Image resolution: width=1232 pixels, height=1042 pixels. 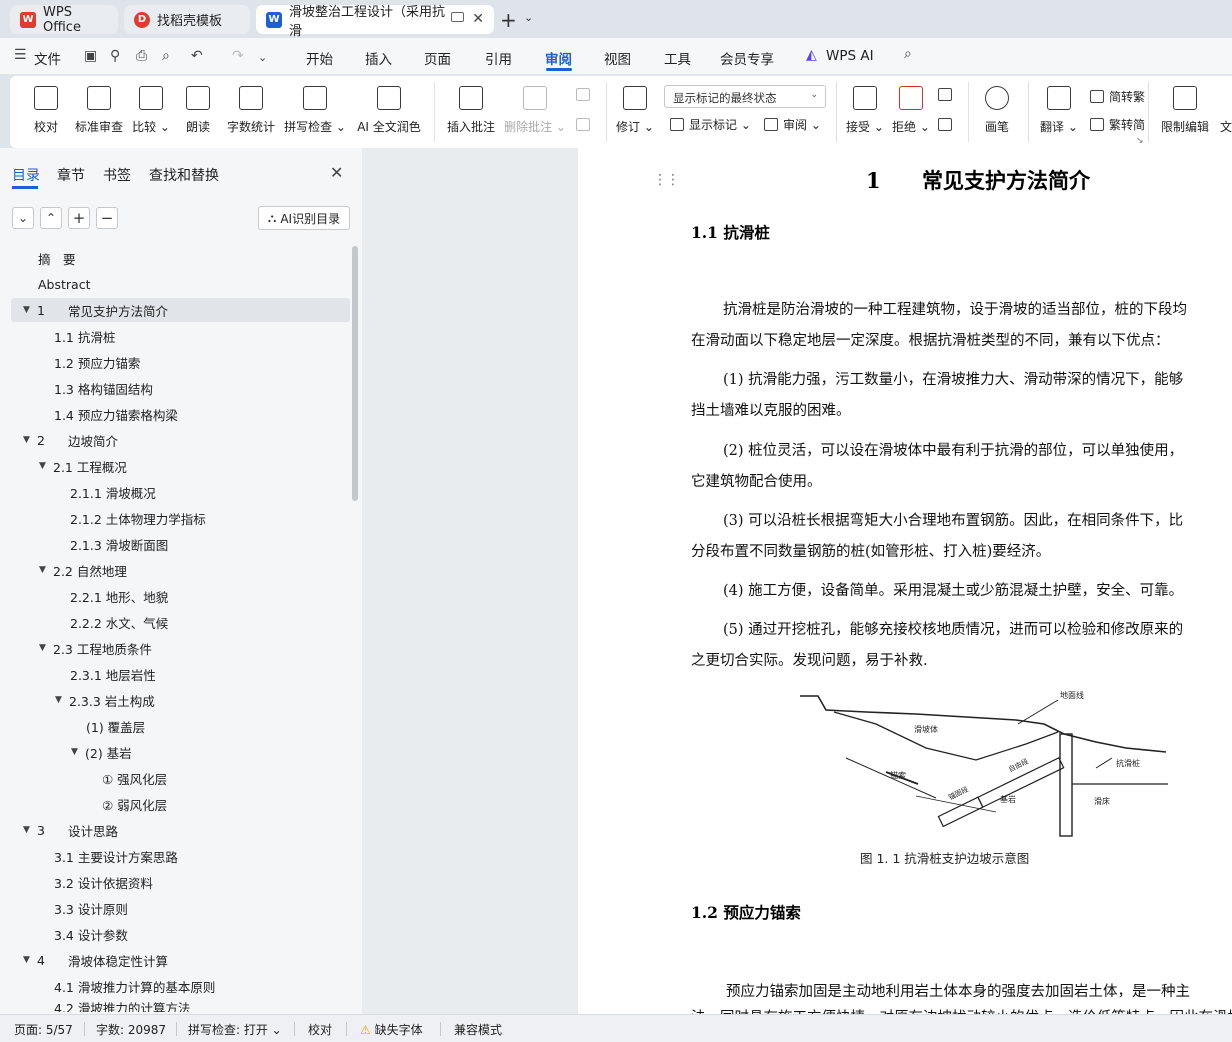 I want to click on restrict-editing-button: 限制编辑, so click(x=1185, y=112).